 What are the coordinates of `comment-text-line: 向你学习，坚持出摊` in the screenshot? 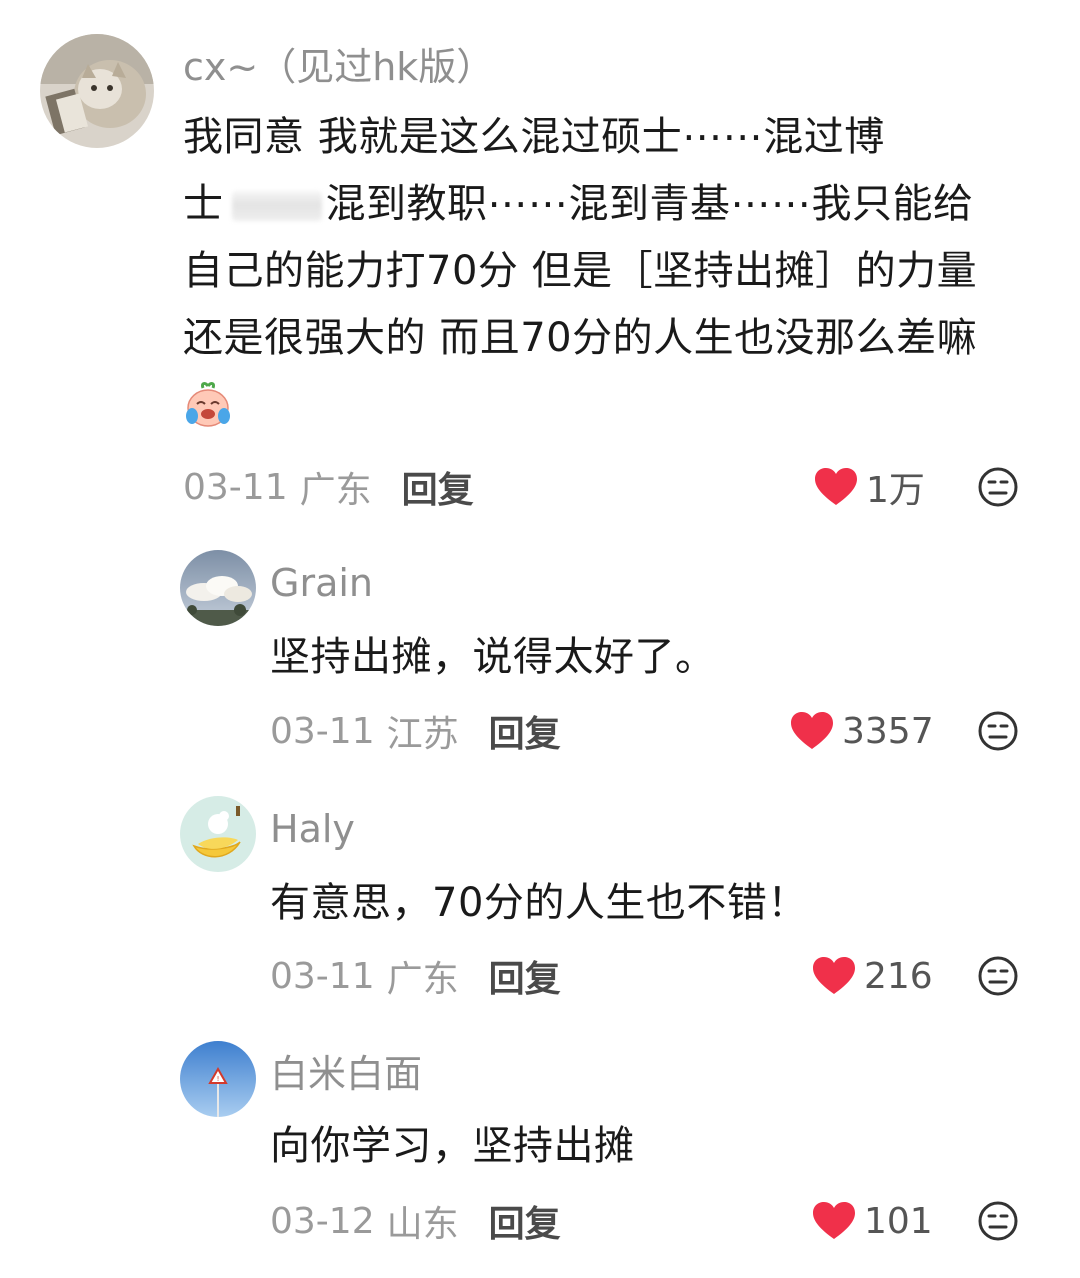 It's located at (452, 1146).